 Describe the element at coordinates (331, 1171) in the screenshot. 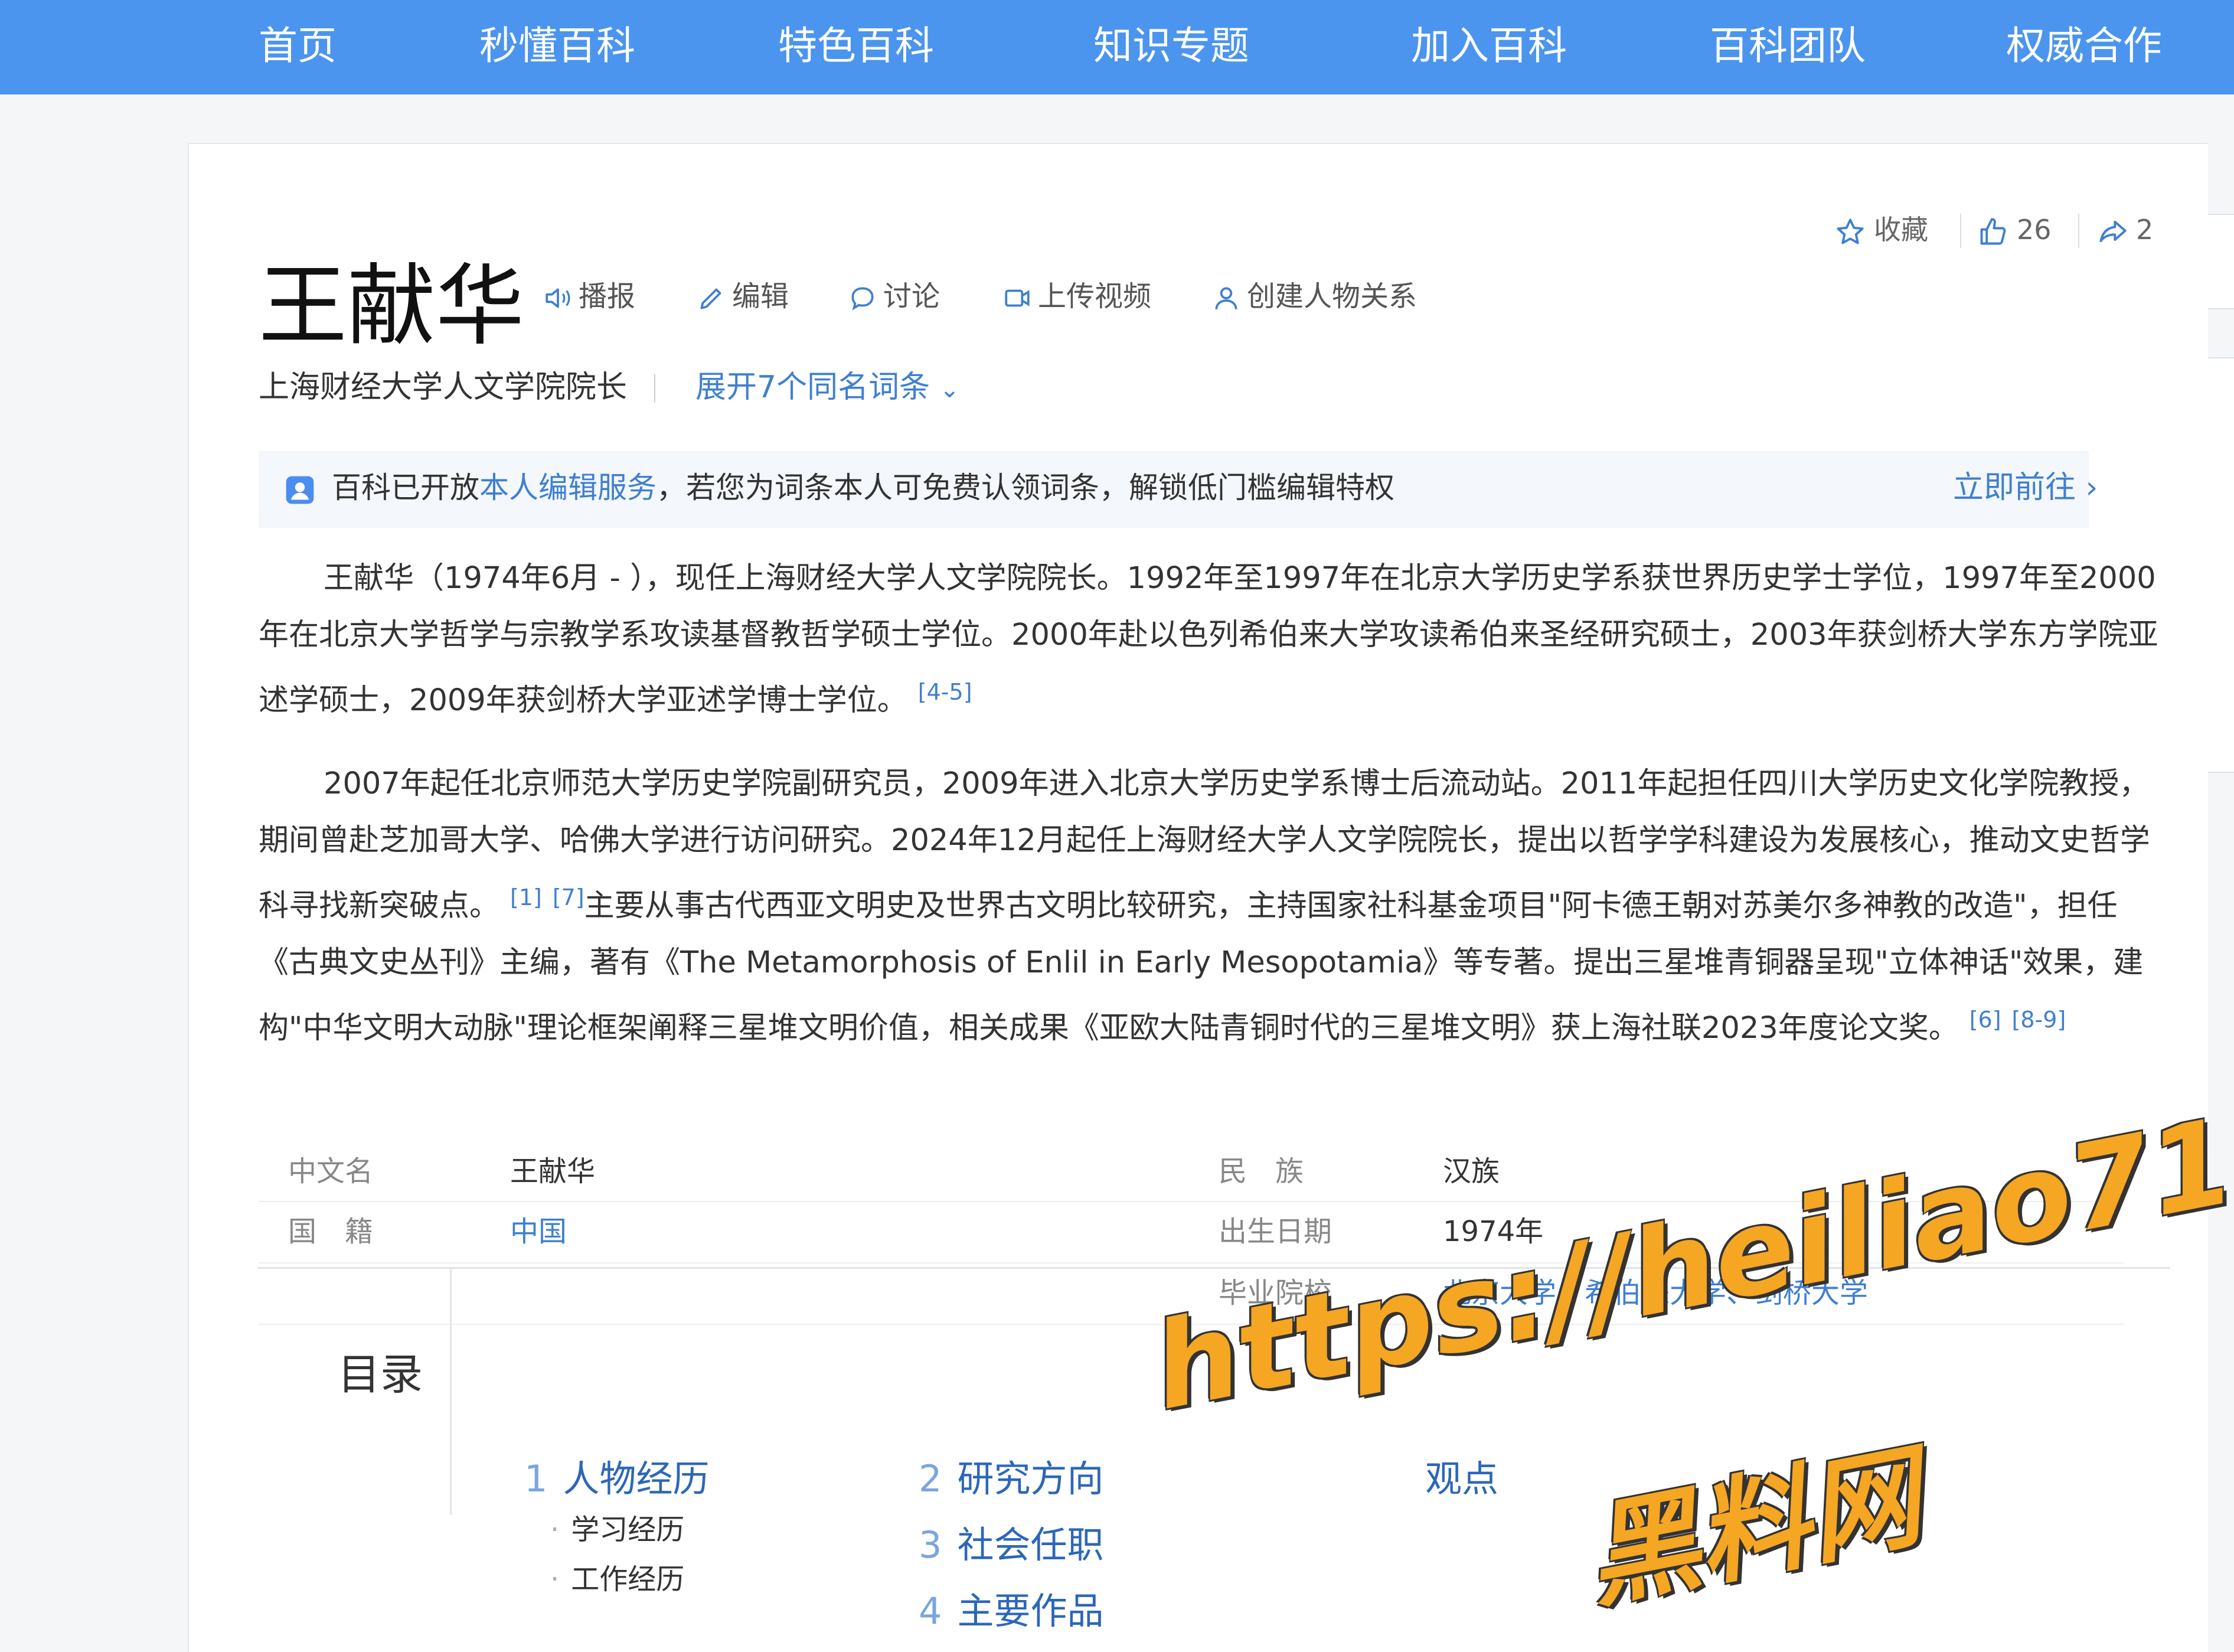

I see `info-label-chinese-name: 中文名` at that location.